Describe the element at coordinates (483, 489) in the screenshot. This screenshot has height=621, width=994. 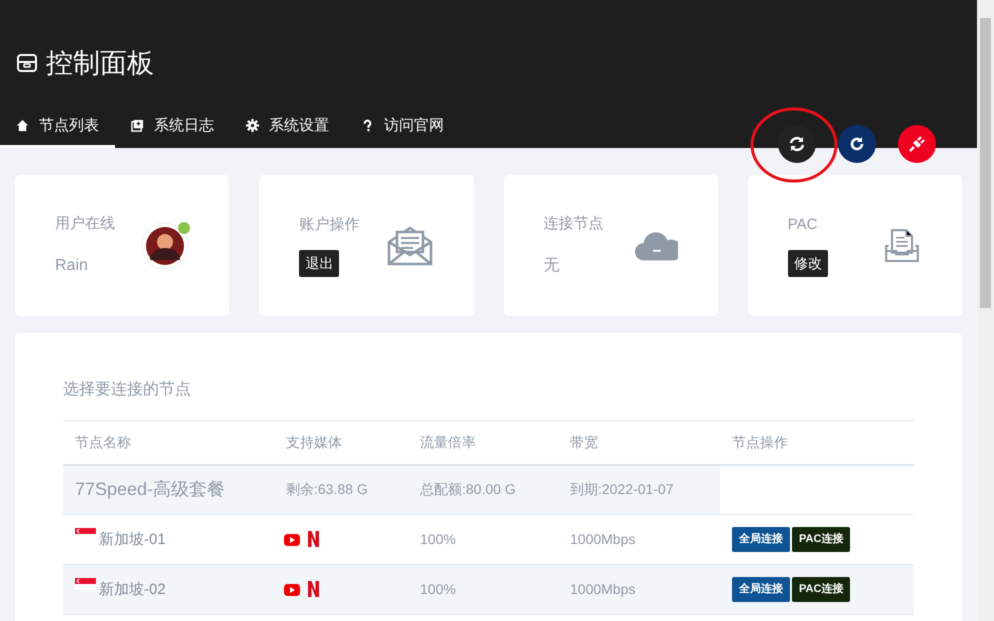
I see `table-cell: 总配额:80.00 G` at that location.